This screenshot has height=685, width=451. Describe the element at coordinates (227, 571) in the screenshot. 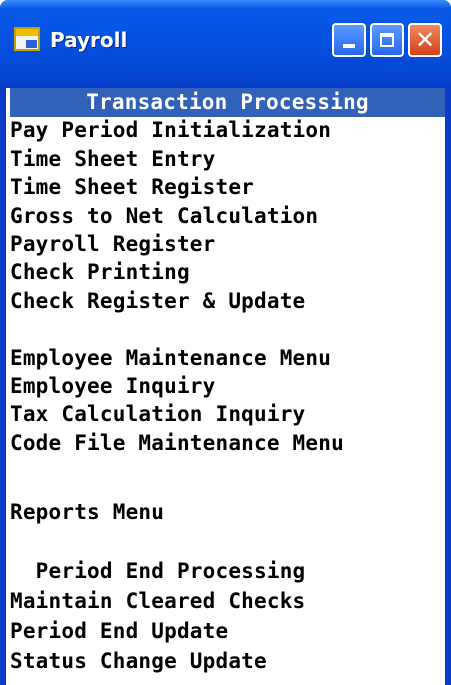

I see `menu-item-period-end-processing: Period End Processing` at that location.